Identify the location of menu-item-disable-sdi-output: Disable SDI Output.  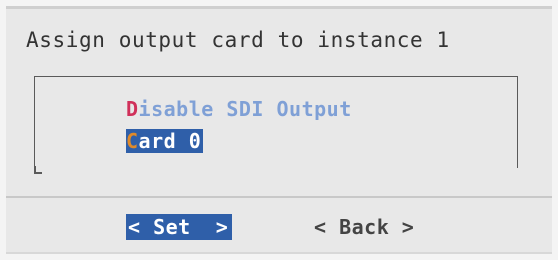
(239, 109).